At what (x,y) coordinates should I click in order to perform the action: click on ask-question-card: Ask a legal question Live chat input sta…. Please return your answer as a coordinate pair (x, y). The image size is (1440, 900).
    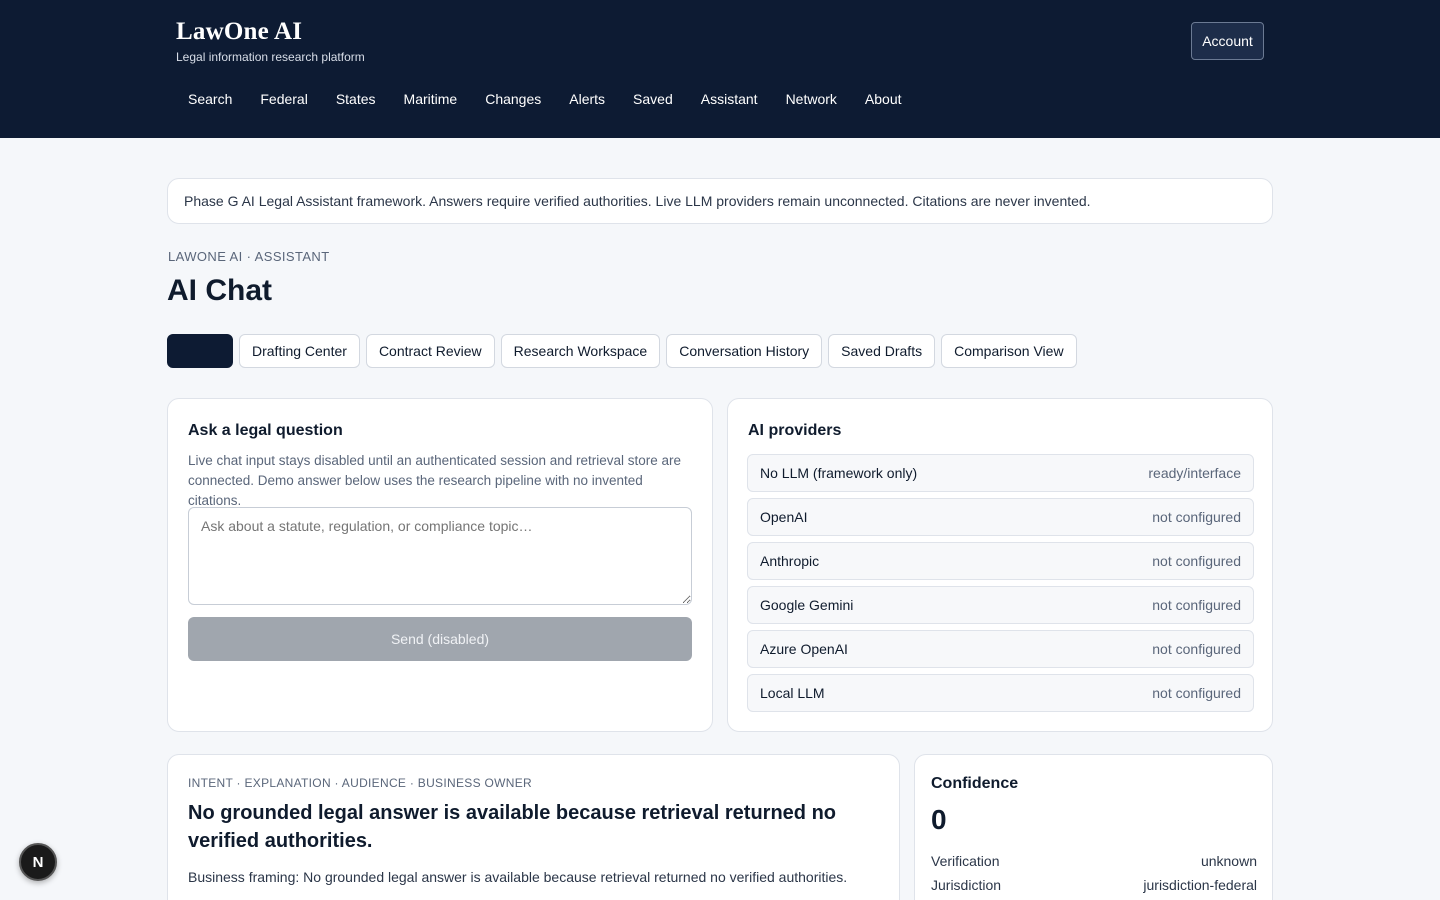
    Looking at the image, I should click on (440, 565).